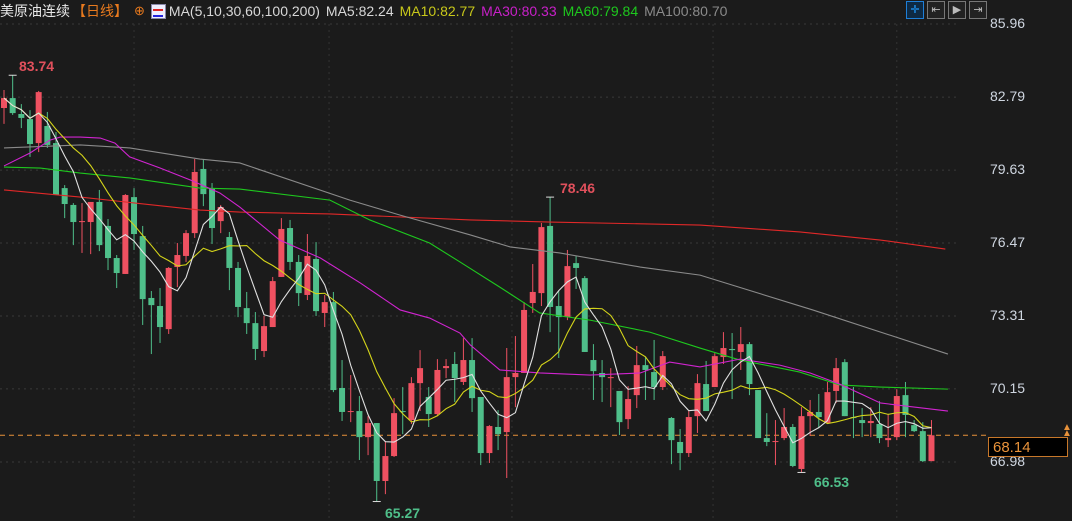 This screenshot has height=521, width=1072. Describe the element at coordinates (37, 66) in the screenshot. I see `high-label-1: 83.74` at that location.